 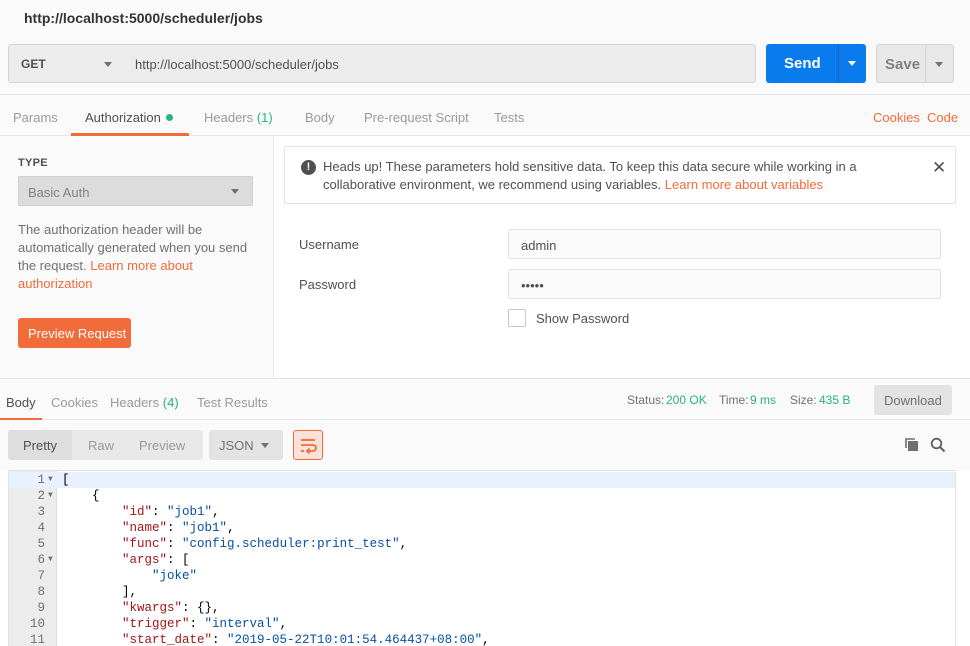 I want to click on size-value: 435 B, so click(x=835, y=400).